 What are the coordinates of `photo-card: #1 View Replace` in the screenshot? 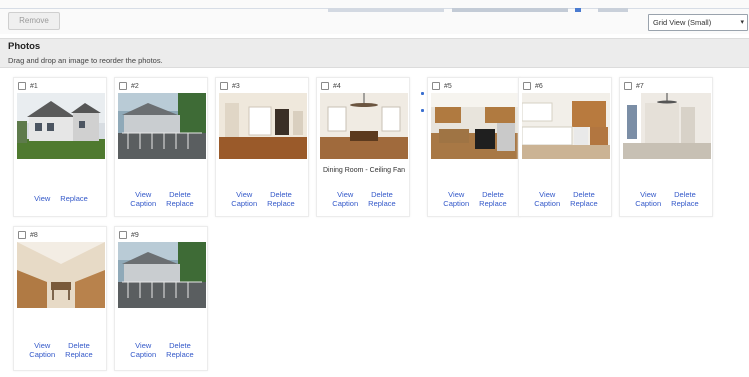 It's located at (60, 147).